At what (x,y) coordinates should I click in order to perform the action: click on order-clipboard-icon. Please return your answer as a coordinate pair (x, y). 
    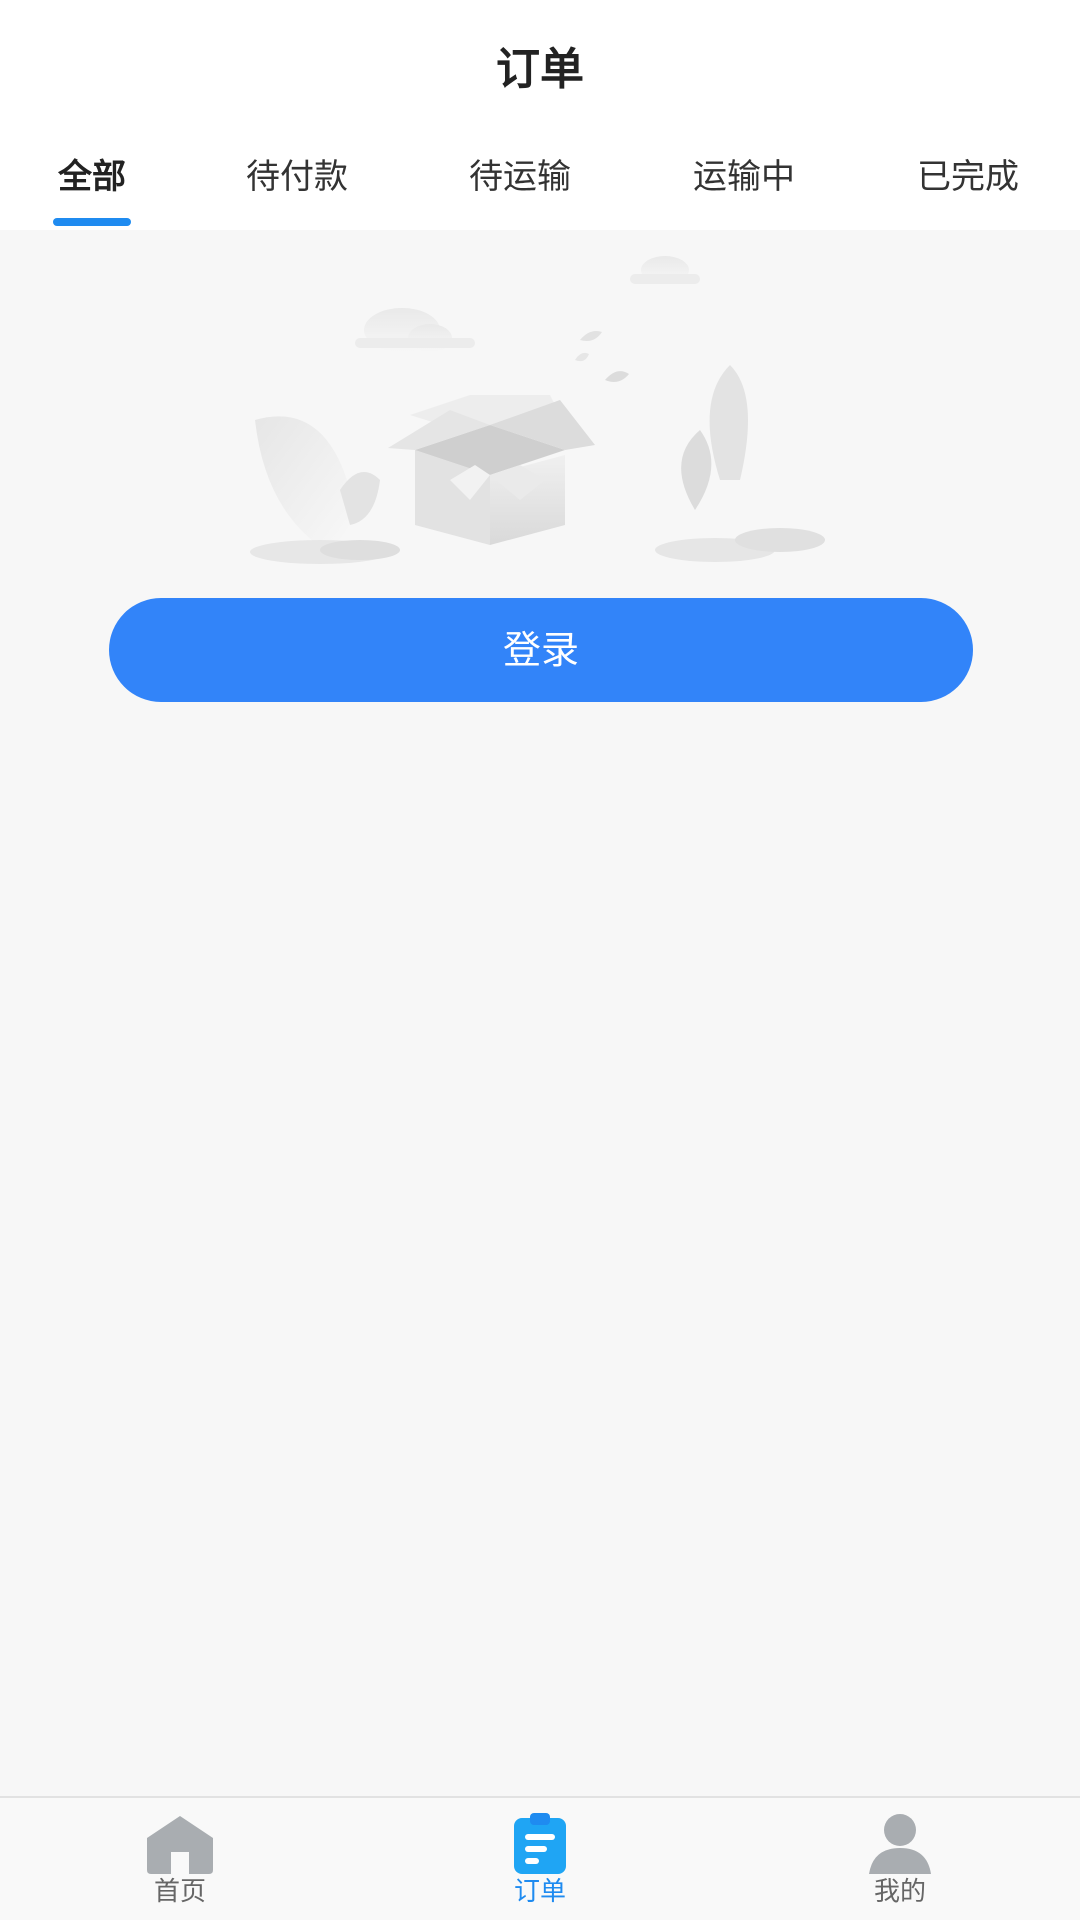
    Looking at the image, I should click on (540, 1843).